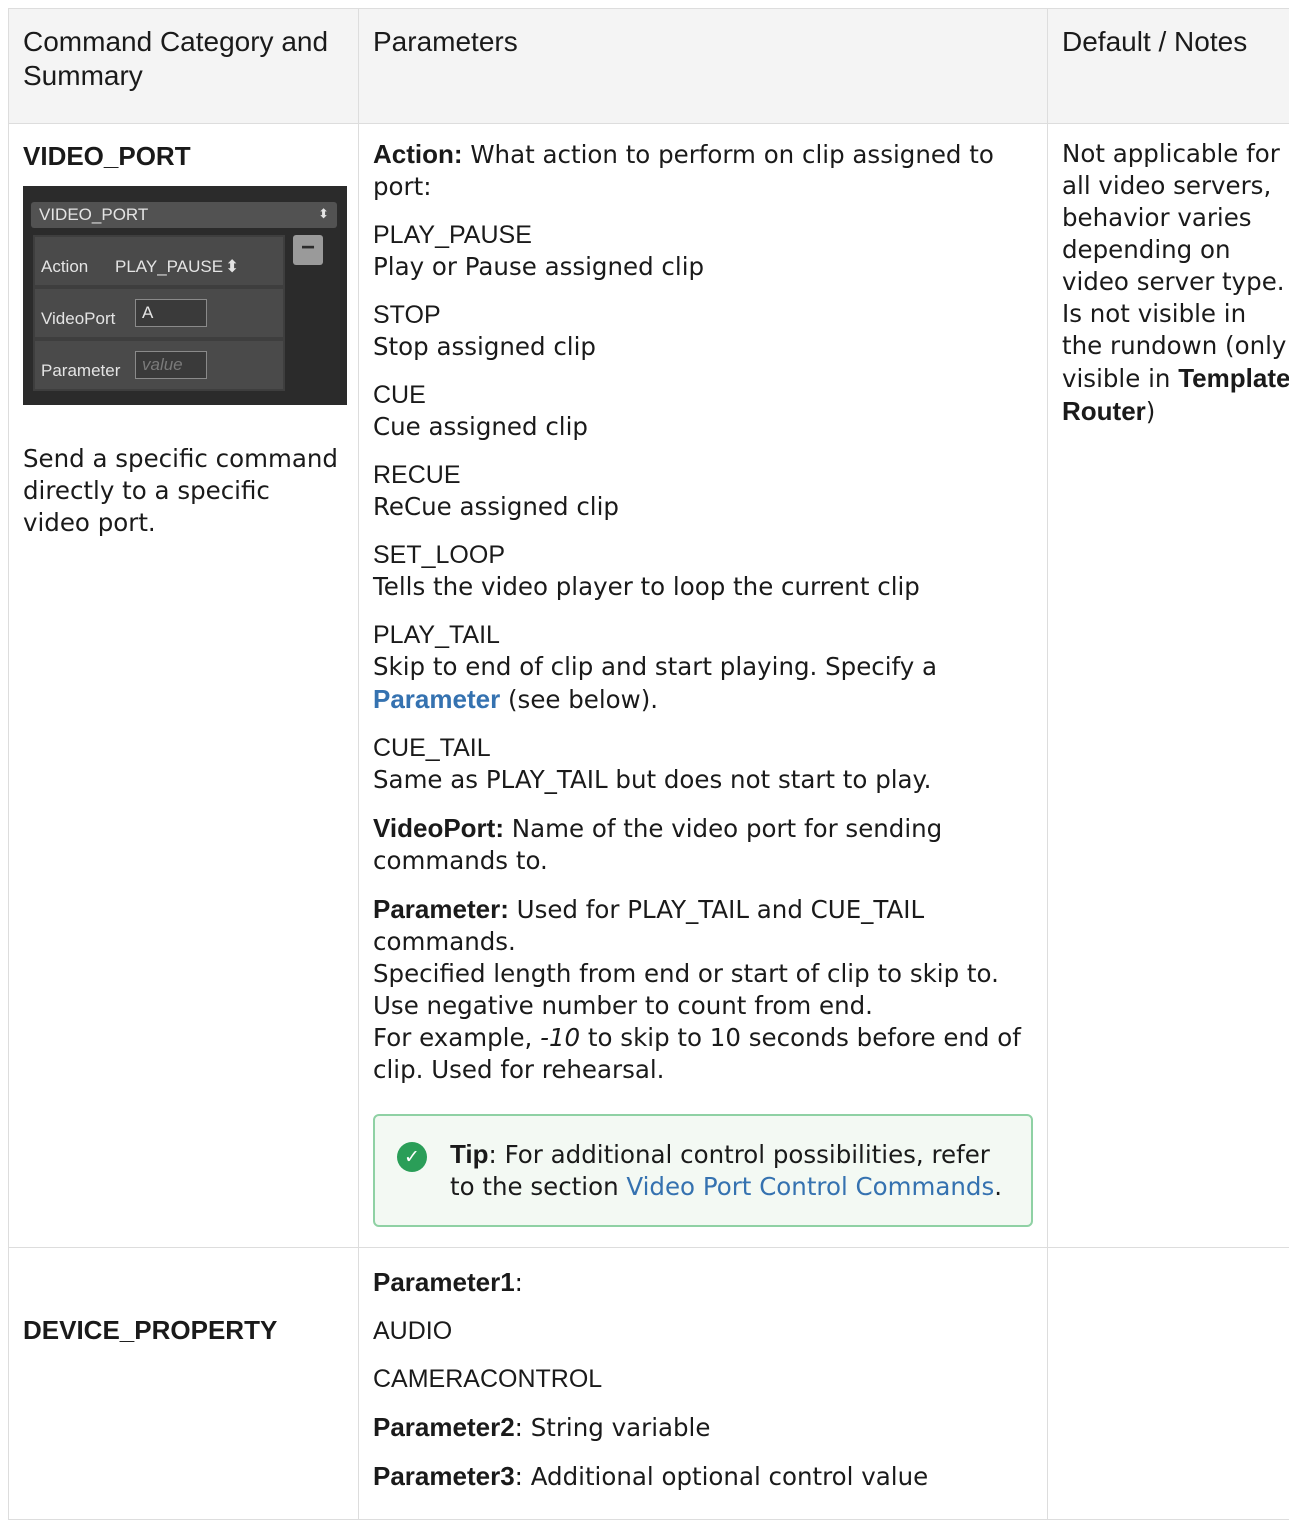 Image resolution: width=1289 pixels, height=1535 pixels. Describe the element at coordinates (452, 235) in the screenshot. I see `action-name: PLAY_PAUSE` at that location.